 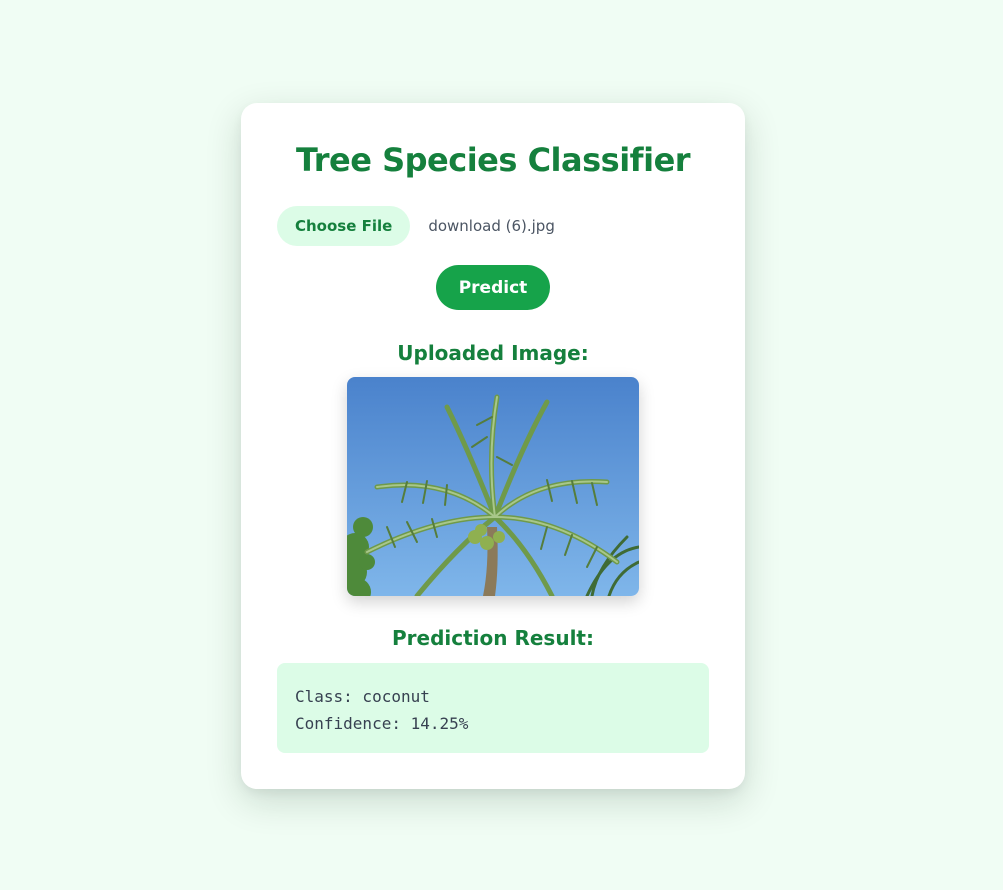 I want to click on prediction-result-box: Class: coconut Confidence: 14.25%, so click(x=493, y=708).